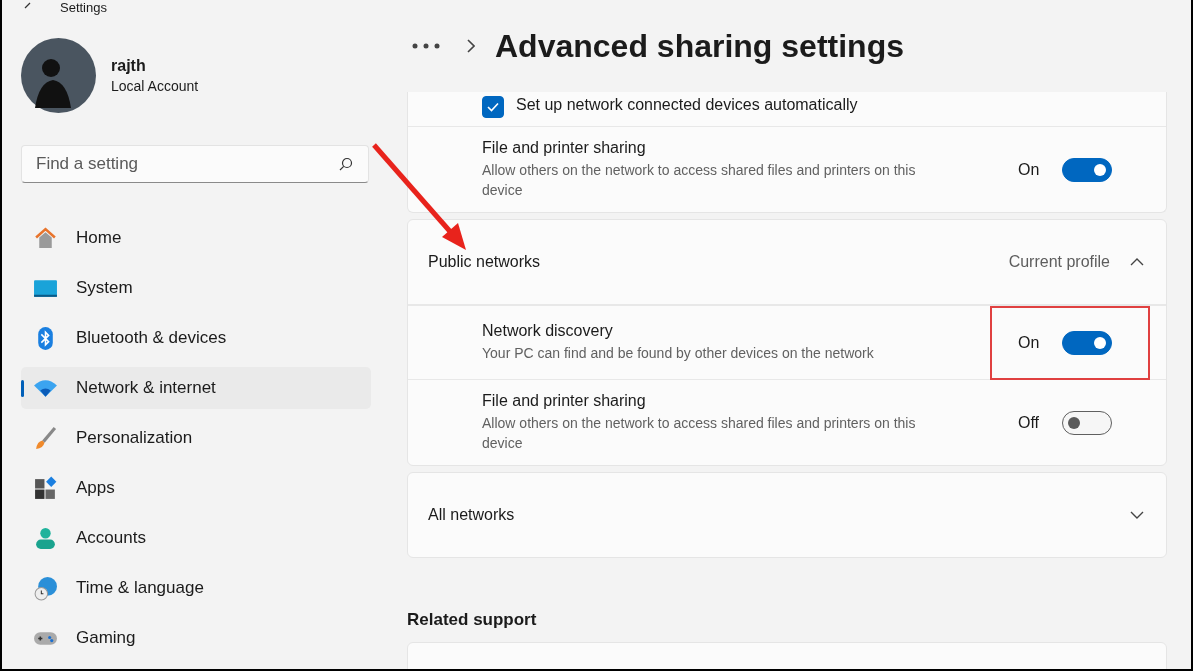 The image size is (1193, 671). What do you see at coordinates (699, 46) in the screenshot?
I see `page-title: Advanced sharing settings` at bounding box center [699, 46].